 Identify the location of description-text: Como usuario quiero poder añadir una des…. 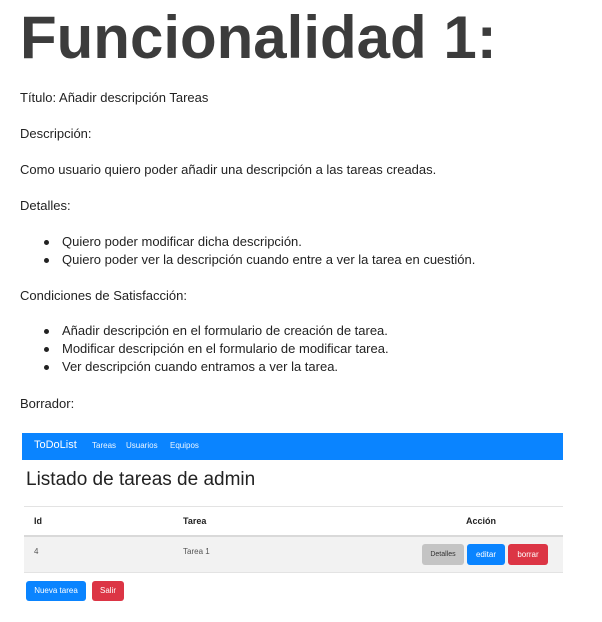
(228, 169).